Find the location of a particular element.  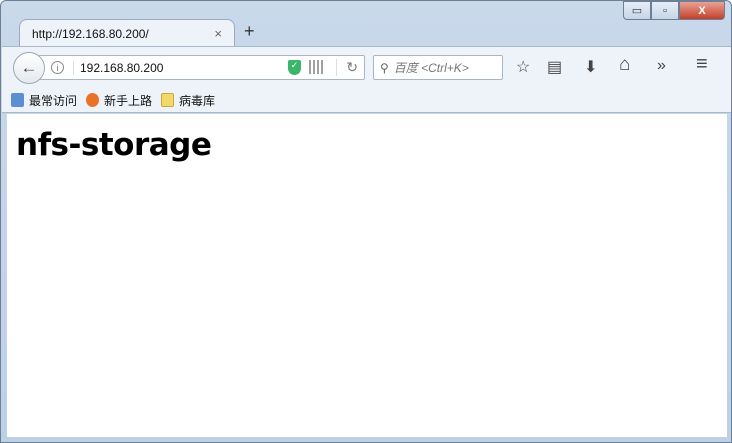

bookmark-label: 病毒库 is located at coordinates (197, 100).